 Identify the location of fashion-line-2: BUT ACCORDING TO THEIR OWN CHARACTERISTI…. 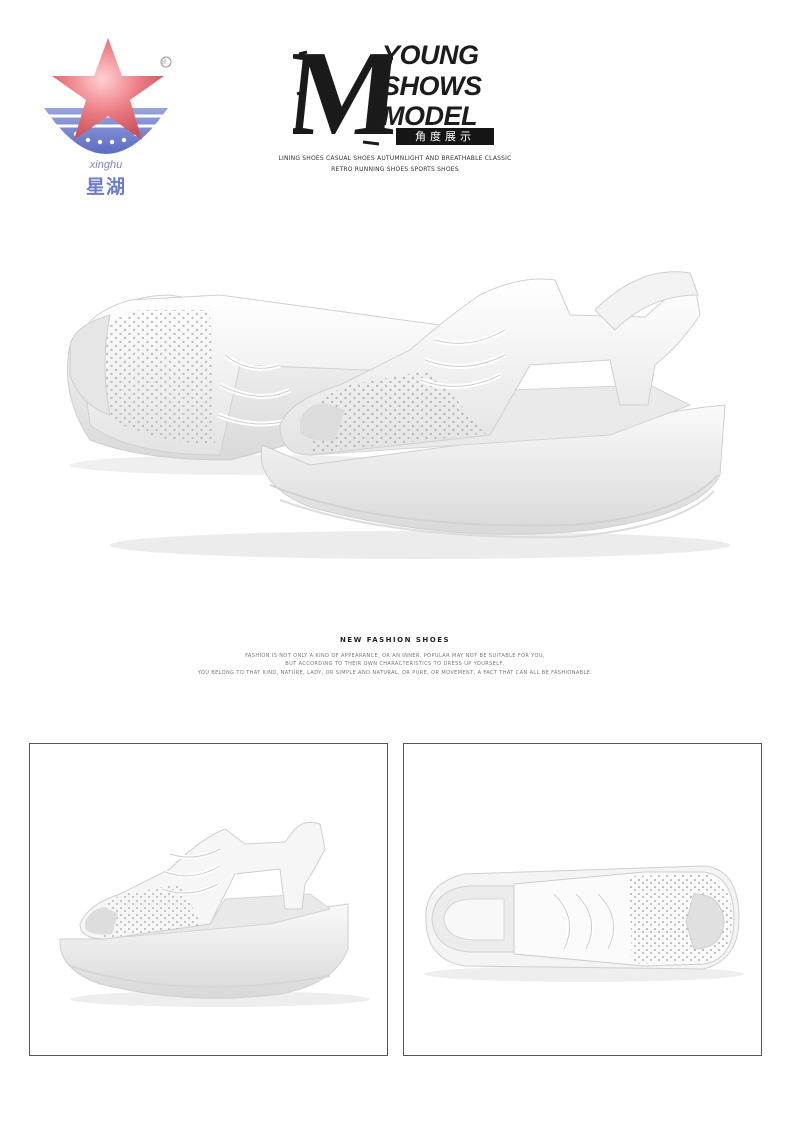
(395, 664).